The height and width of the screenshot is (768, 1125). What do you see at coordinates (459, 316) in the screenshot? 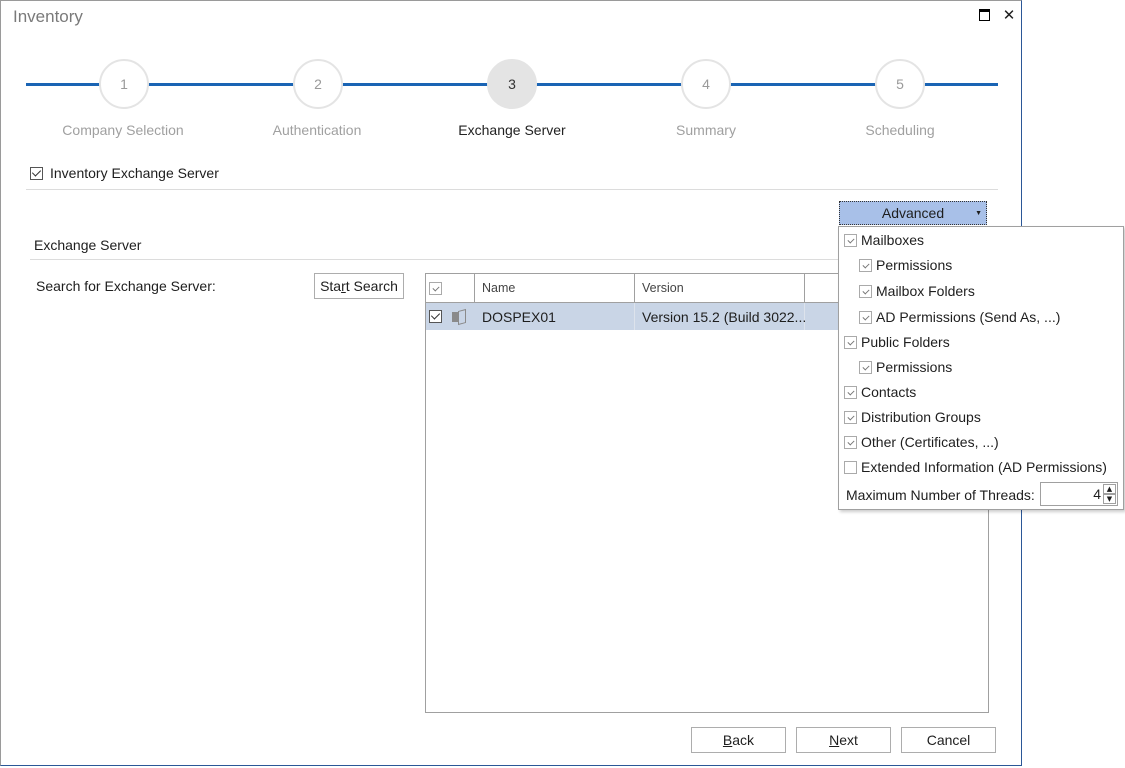
I see `exchange-server-icon` at bounding box center [459, 316].